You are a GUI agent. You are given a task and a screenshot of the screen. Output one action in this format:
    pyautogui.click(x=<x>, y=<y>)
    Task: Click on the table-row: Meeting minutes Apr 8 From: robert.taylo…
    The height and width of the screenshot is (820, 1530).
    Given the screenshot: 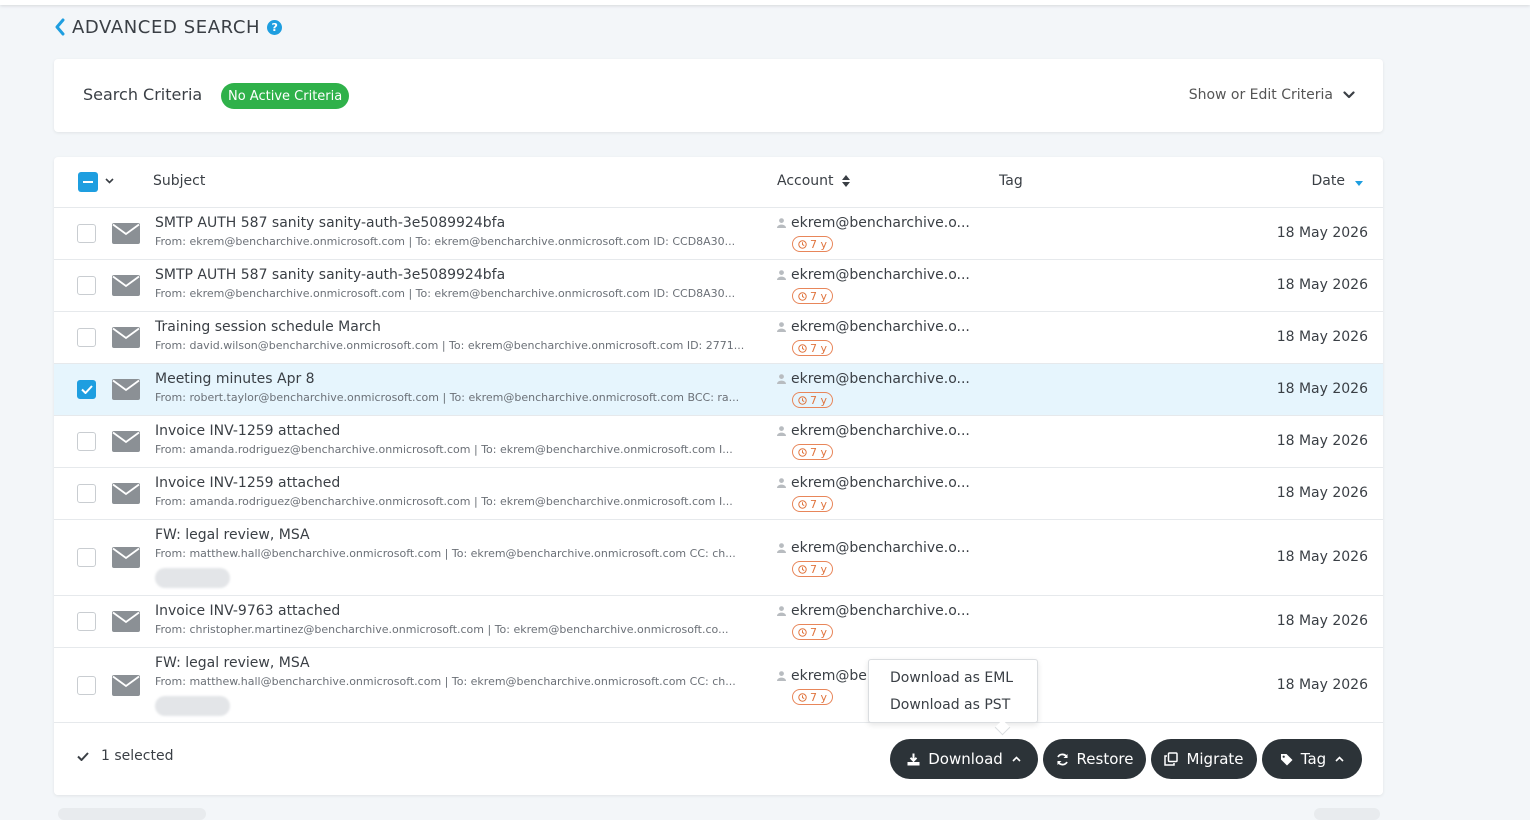 What is the action you would take?
    pyautogui.click(x=718, y=390)
    